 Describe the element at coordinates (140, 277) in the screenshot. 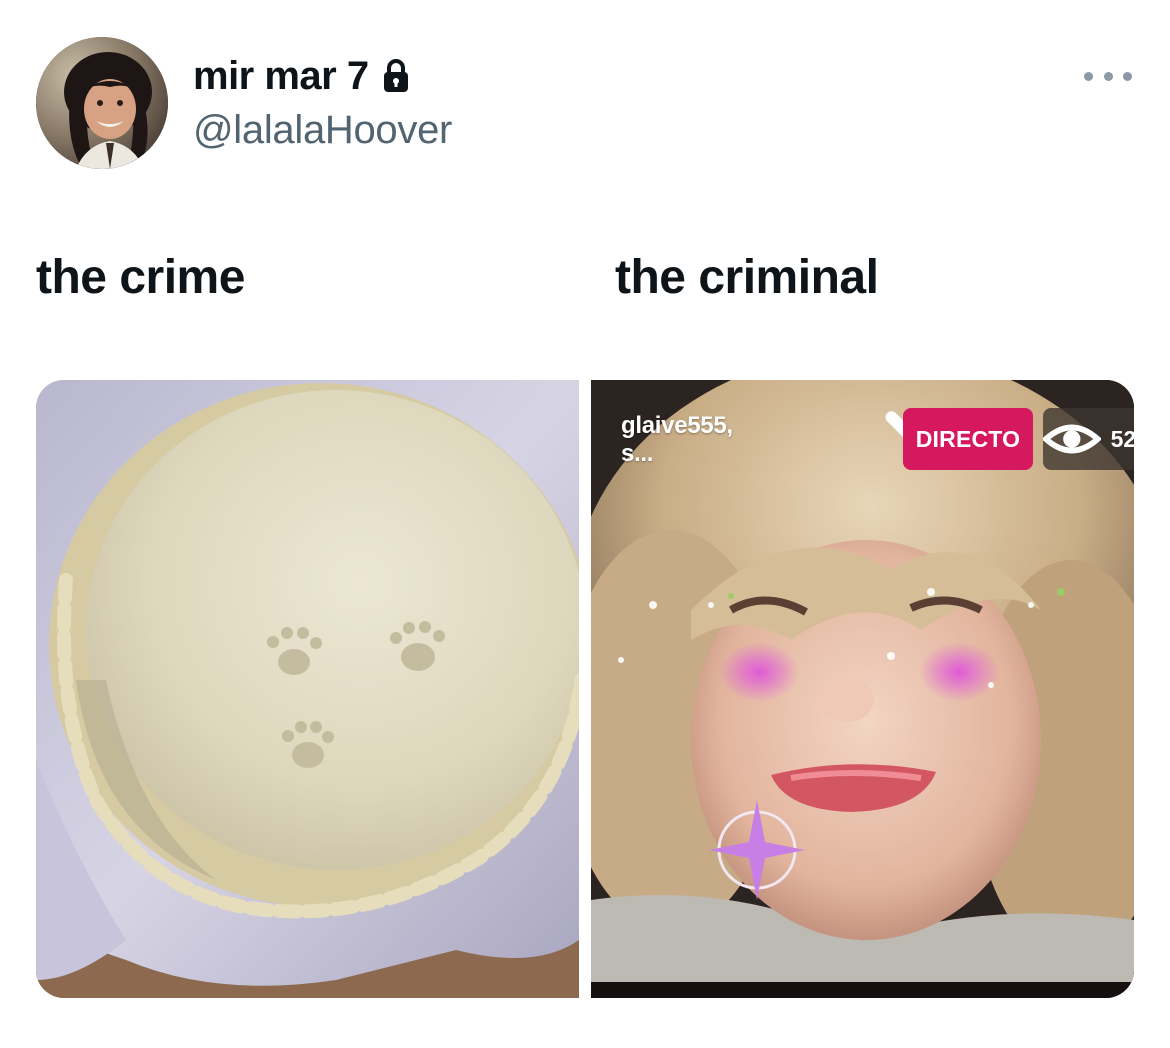

I see `caption-left: the crime` at that location.